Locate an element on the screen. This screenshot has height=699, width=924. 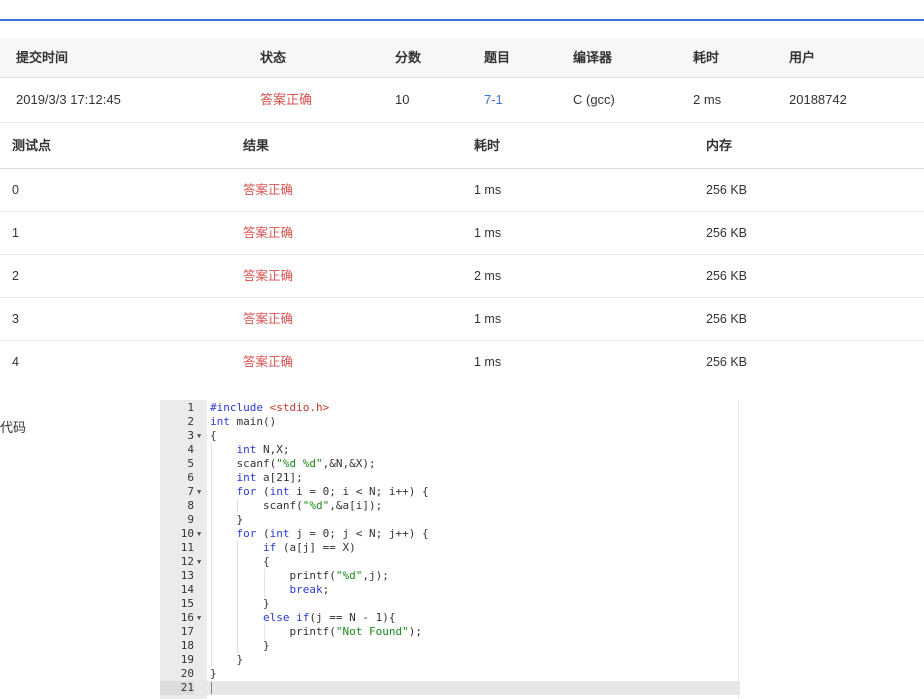
code-line: 8 scanf("%d",&a[i]); is located at coordinates (450, 506).